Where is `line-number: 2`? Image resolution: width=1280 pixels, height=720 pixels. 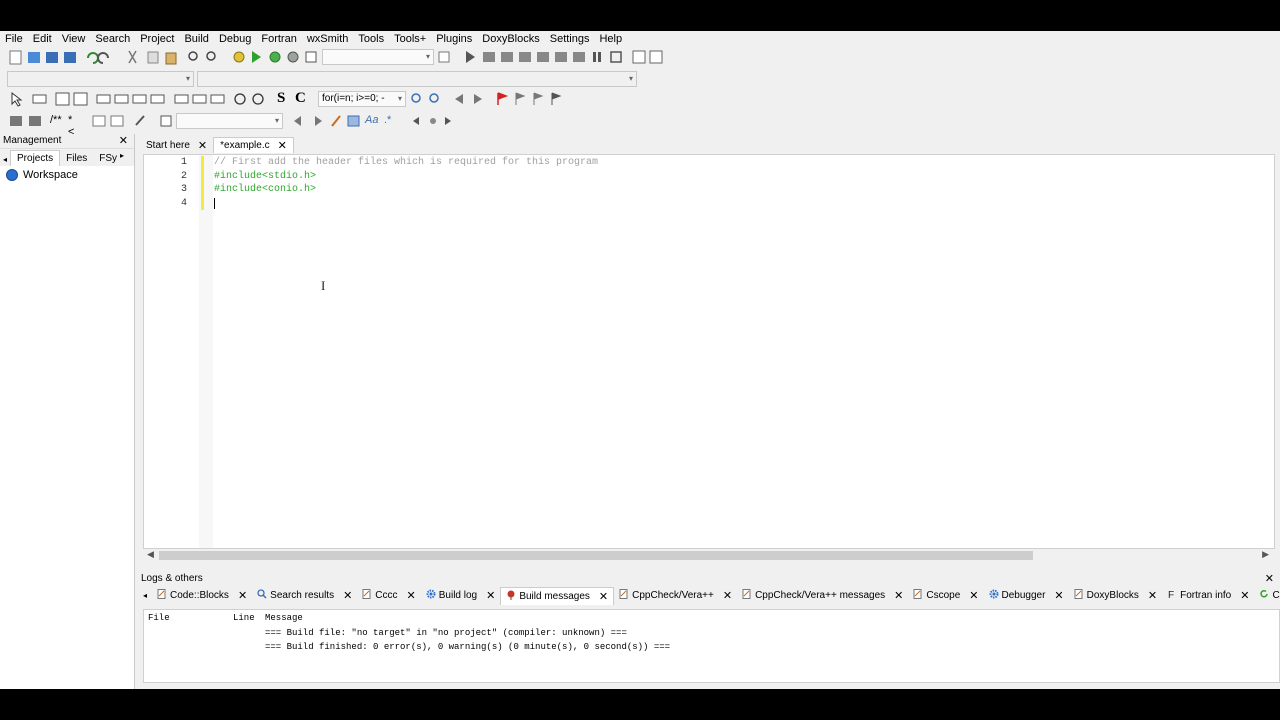
line-number: 2 is located at coordinates (183, 176).